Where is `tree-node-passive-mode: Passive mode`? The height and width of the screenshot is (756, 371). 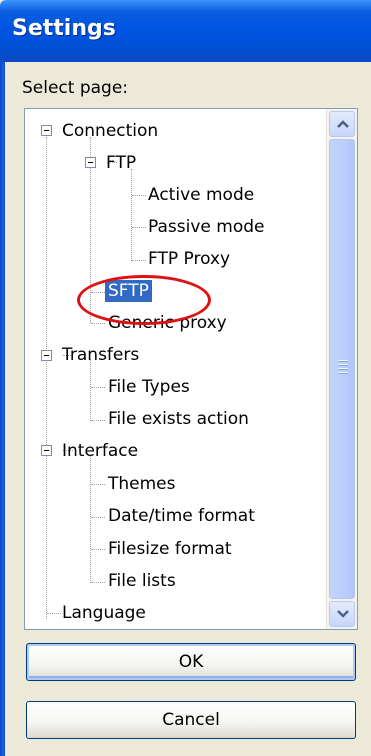 tree-node-passive-mode: Passive mode is located at coordinates (206, 227).